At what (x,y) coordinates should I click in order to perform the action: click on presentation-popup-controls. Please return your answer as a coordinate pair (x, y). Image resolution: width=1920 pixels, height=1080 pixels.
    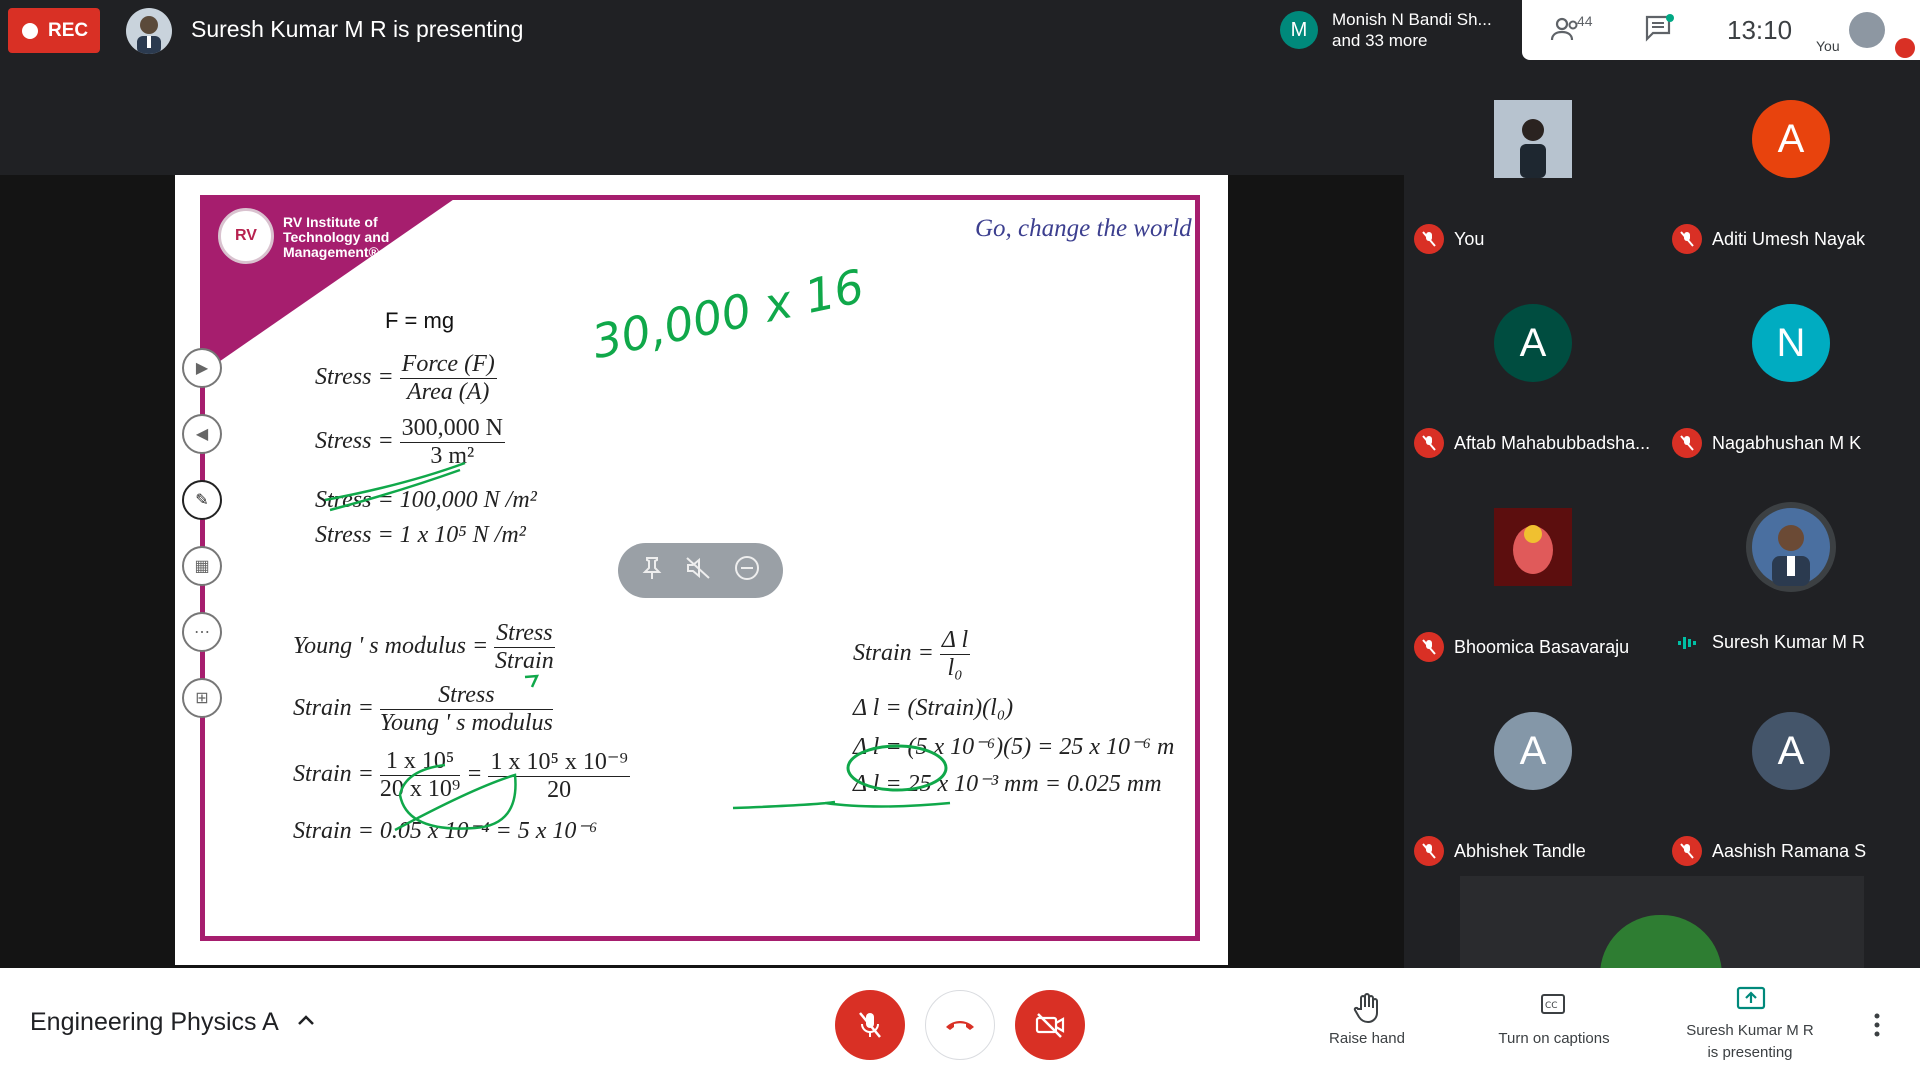
    Looking at the image, I should click on (700, 570).